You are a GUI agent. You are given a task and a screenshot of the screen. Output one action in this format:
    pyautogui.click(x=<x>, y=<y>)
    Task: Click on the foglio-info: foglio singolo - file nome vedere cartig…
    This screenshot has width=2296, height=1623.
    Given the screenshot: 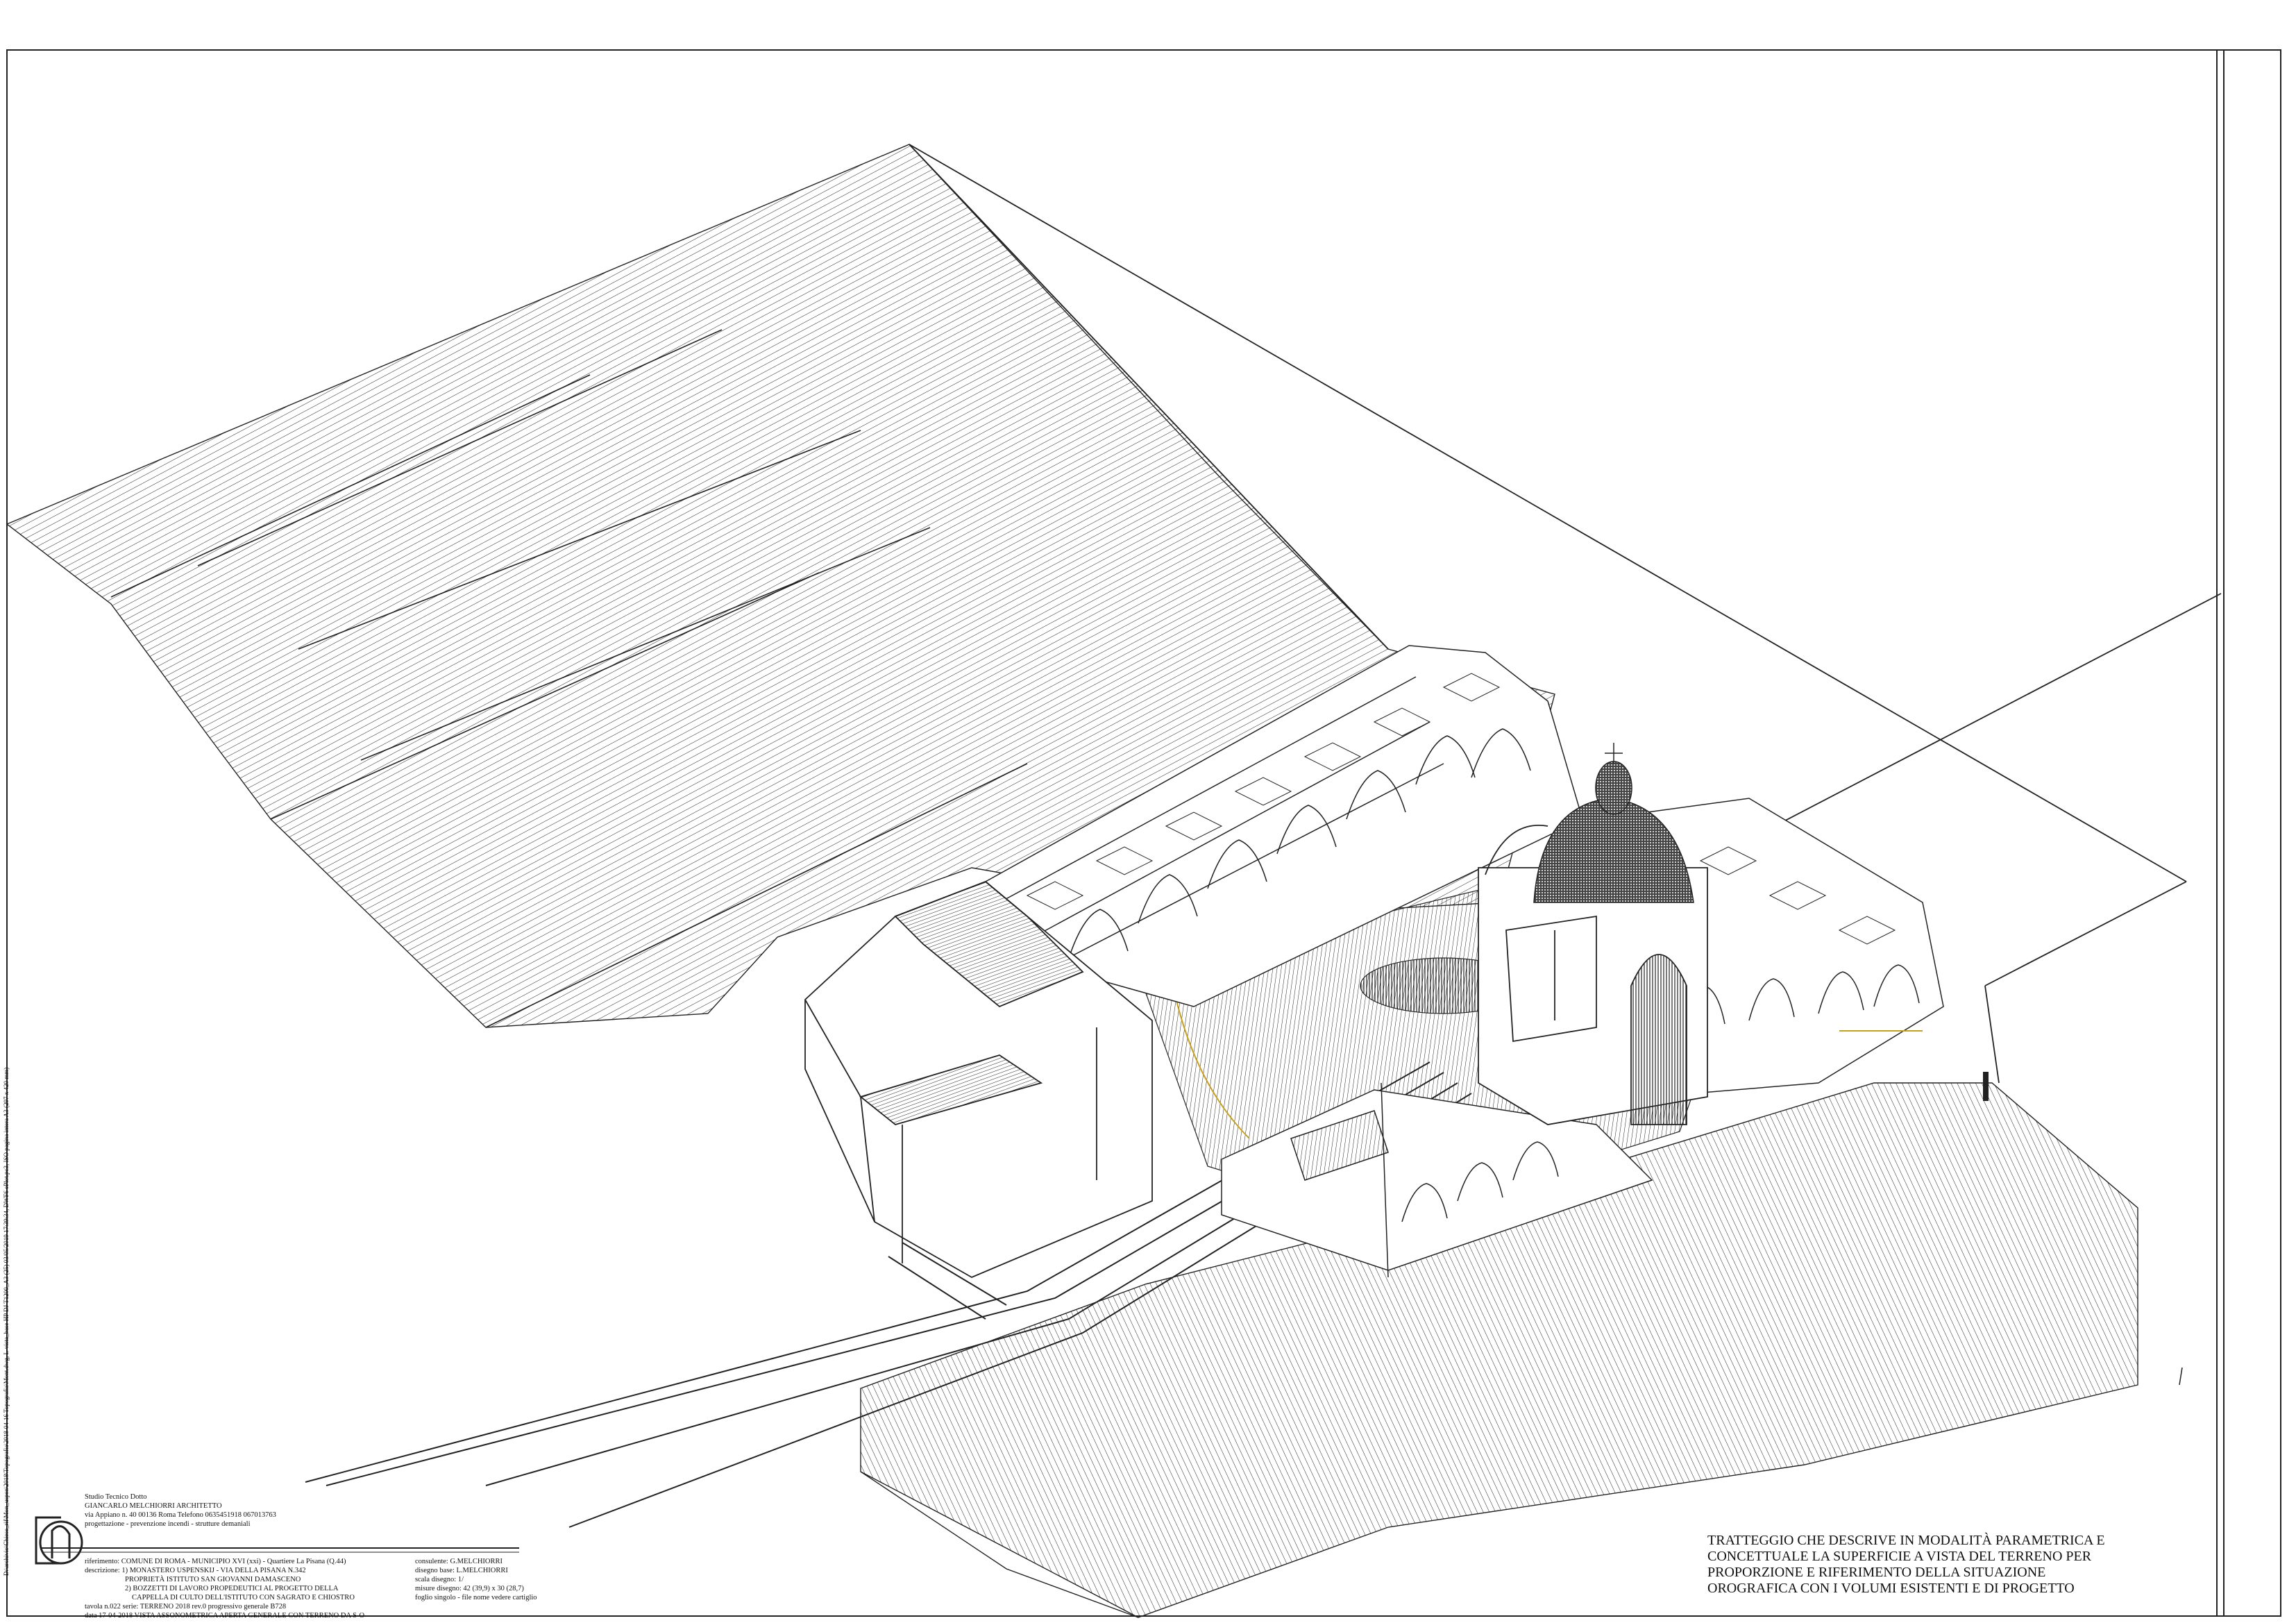 What is the action you would take?
    pyautogui.click(x=476, y=1597)
    